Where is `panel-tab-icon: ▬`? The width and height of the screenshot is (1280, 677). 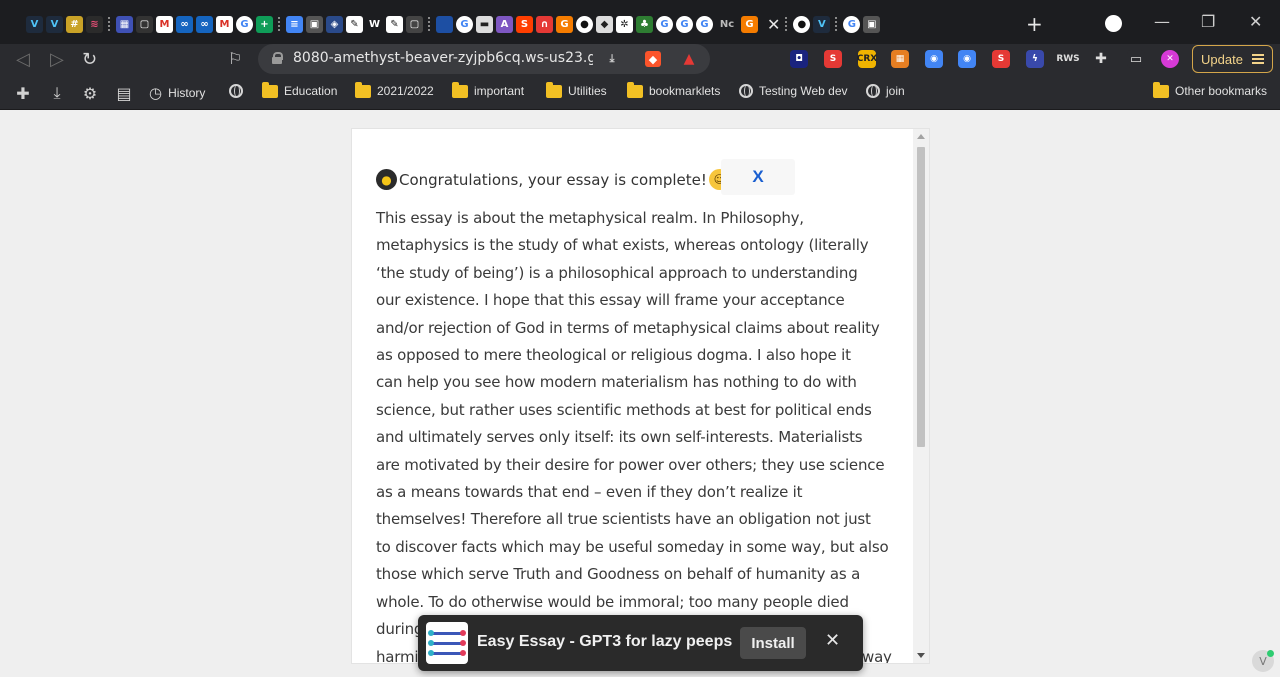 panel-tab-icon: ▬ is located at coordinates (484, 24).